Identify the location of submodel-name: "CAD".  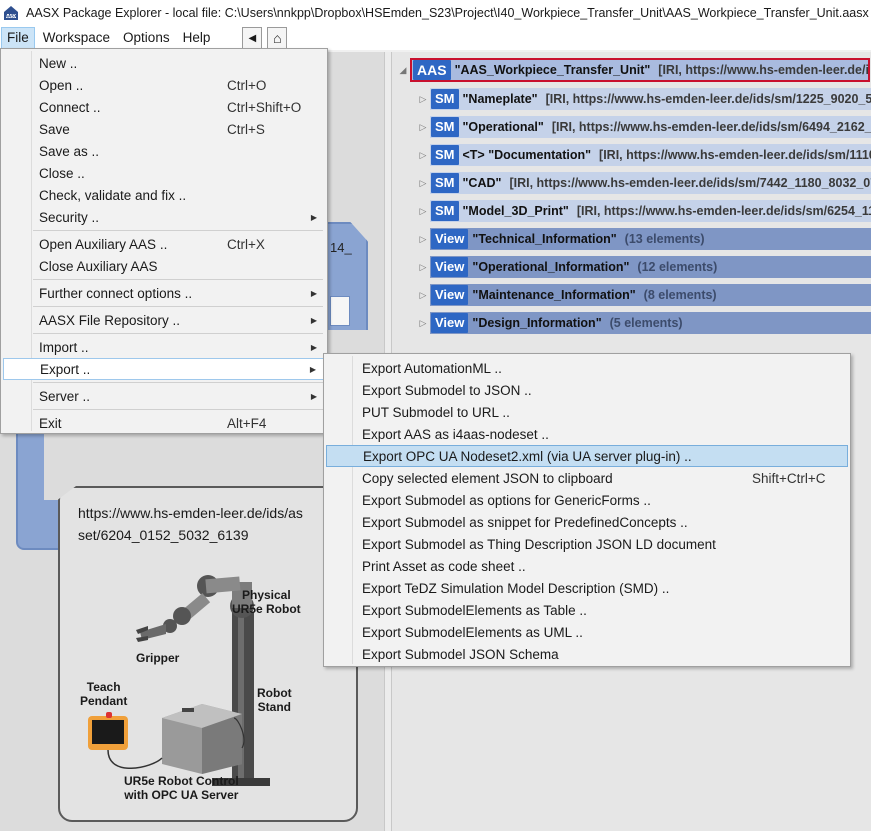
(482, 183).